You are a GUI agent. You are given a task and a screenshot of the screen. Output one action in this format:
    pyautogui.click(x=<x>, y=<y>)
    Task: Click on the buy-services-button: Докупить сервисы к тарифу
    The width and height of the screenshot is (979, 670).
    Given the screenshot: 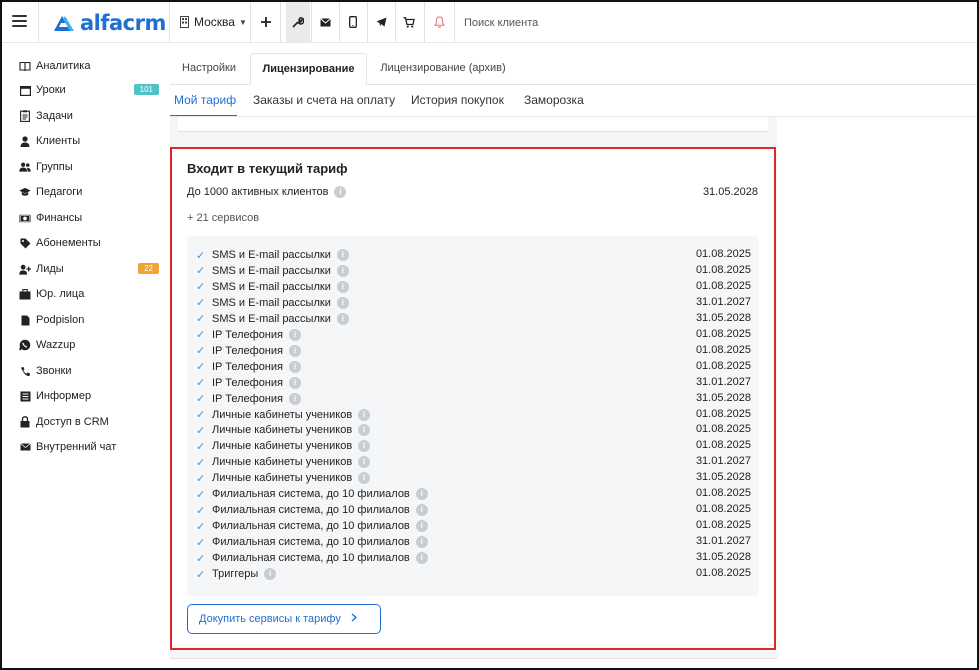 What is the action you would take?
    pyautogui.click(x=284, y=619)
    